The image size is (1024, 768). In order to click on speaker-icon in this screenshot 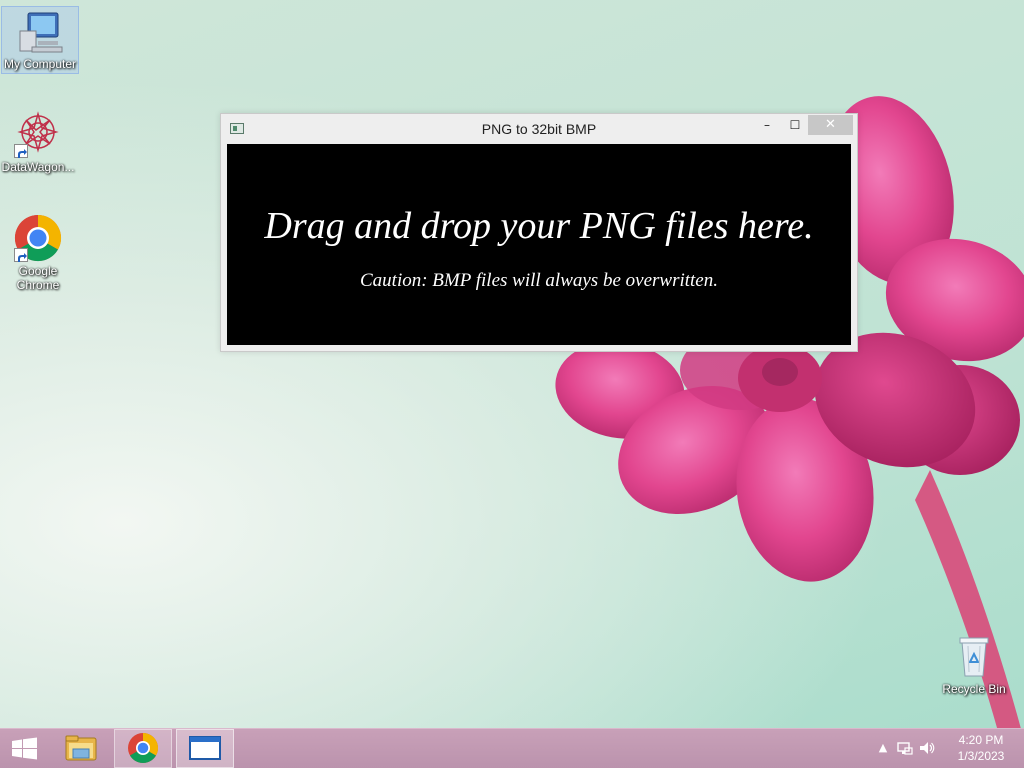, I will do `click(927, 748)`.